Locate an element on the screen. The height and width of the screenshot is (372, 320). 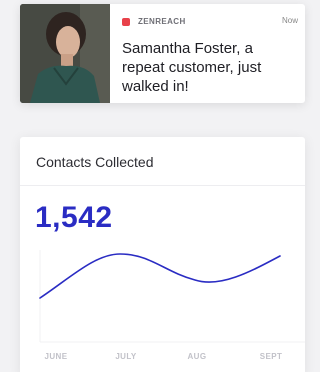
divider is located at coordinates (162, 185).